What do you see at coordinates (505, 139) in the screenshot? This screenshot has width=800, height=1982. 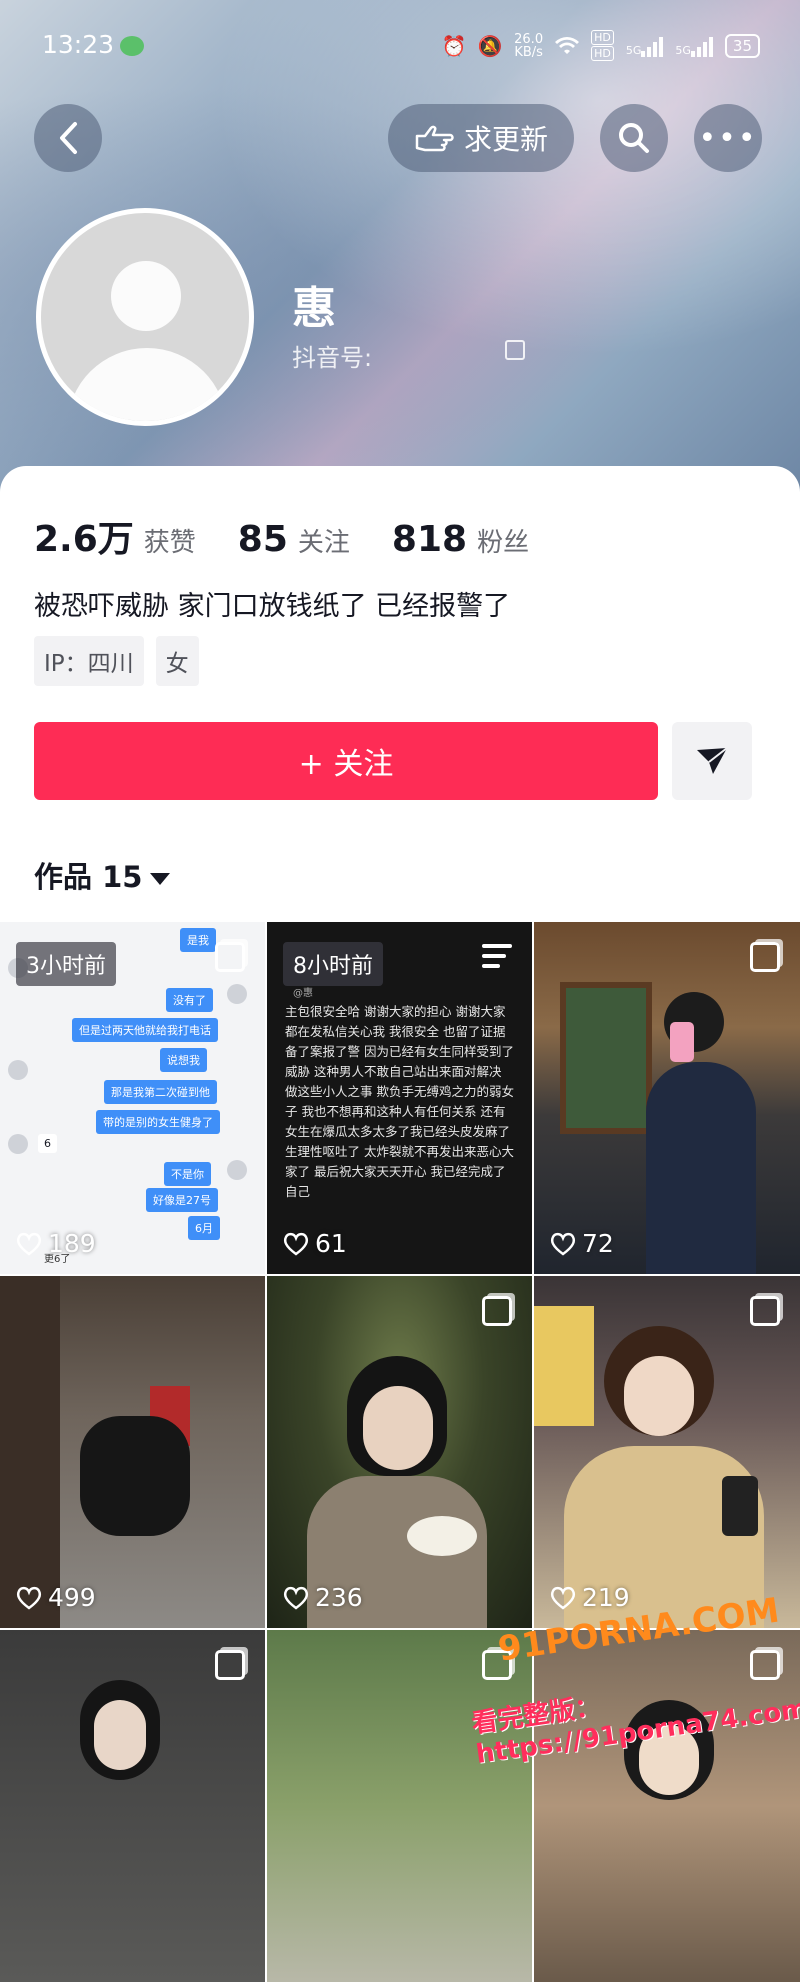 I see `request-update-label: 求更新` at bounding box center [505, 139].